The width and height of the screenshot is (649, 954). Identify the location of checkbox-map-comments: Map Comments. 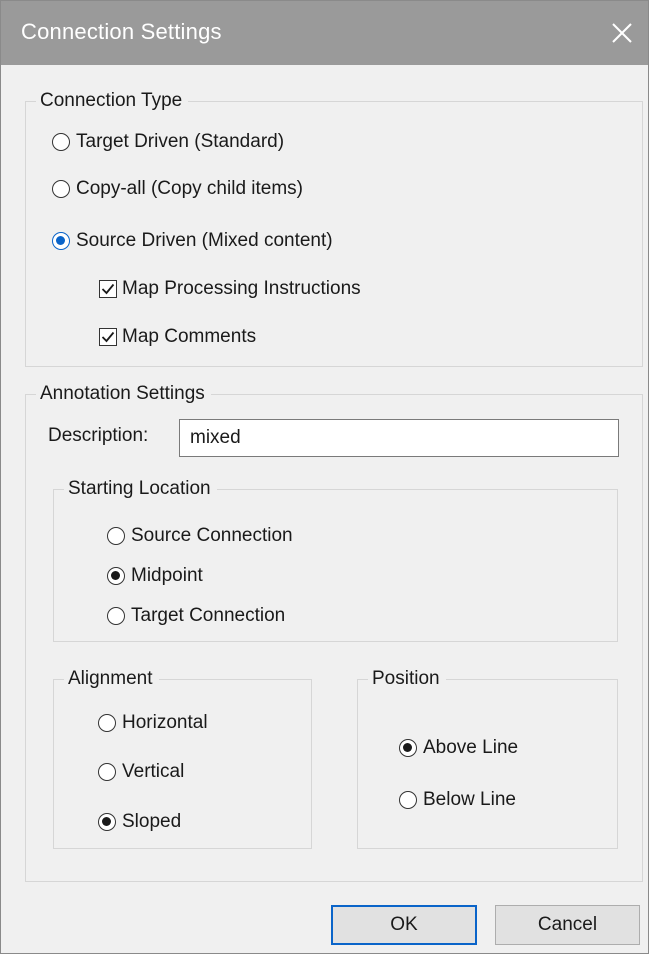
(177, 337).